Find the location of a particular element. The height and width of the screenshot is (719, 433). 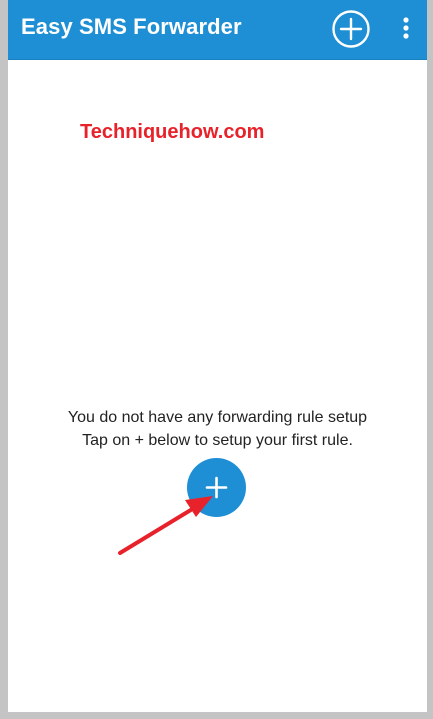

annotation-arrow is located at coordinates (165, 525).